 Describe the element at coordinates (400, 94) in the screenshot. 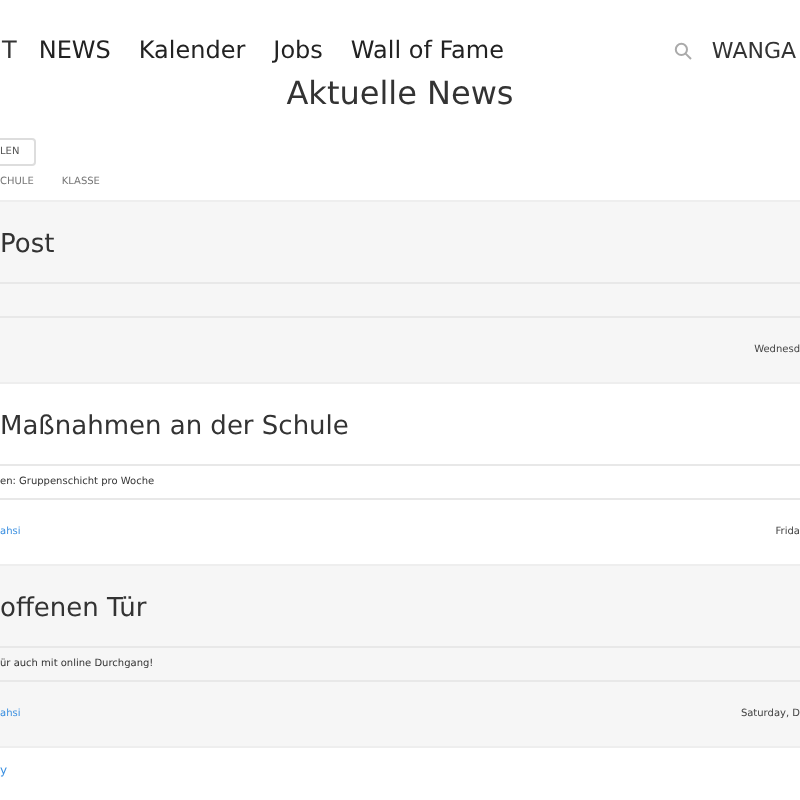

I see `page-title: Aktuelle News` at that location.